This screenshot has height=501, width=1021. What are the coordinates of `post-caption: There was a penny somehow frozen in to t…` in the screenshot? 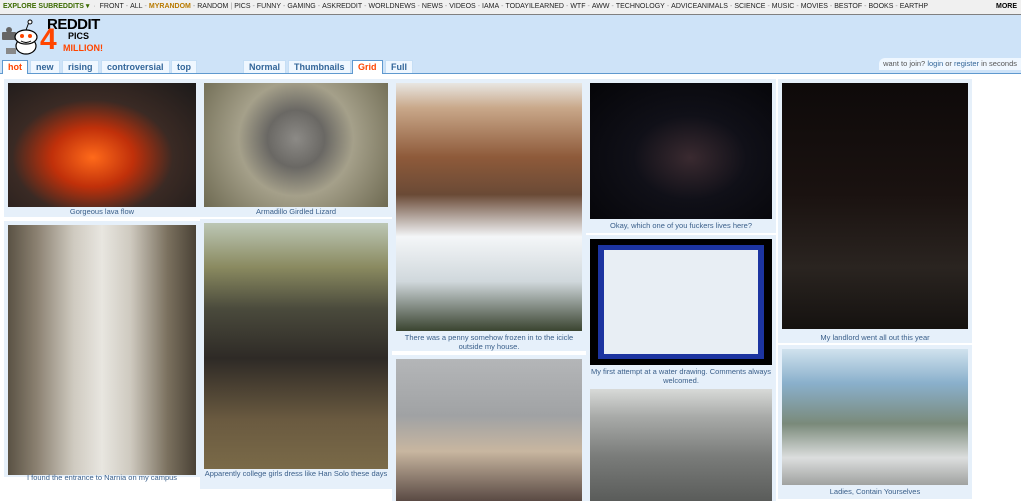 It's located at (489, 342).